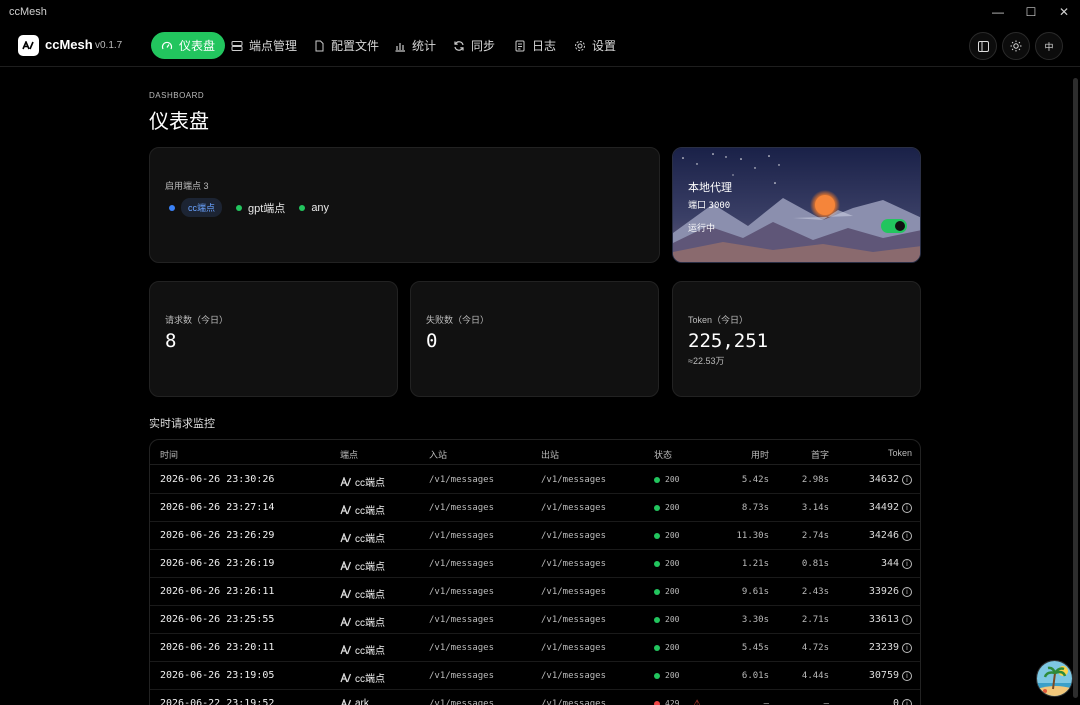 Image resolution: width=1080 pixels, height=705 pixels. I want to click on row-time: 2026-06-26 23:30:26, so click(217, 479).